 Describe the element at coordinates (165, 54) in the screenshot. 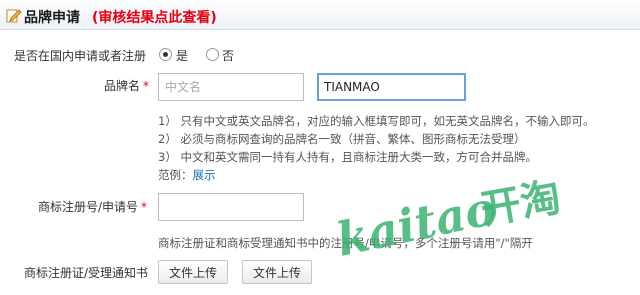

I see `domestic-yes-radio` at that location.